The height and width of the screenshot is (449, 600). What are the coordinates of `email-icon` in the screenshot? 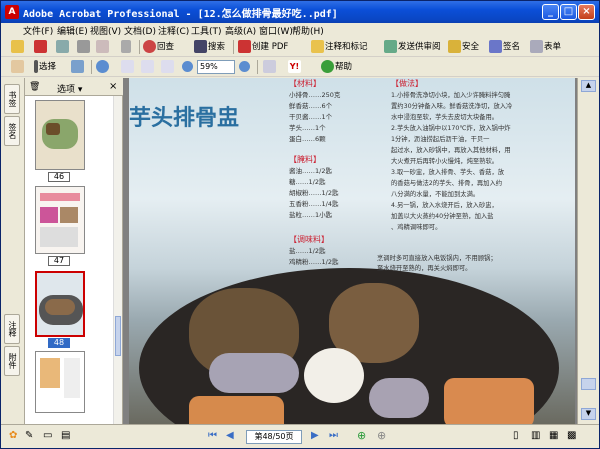 It's located at (102, 46).